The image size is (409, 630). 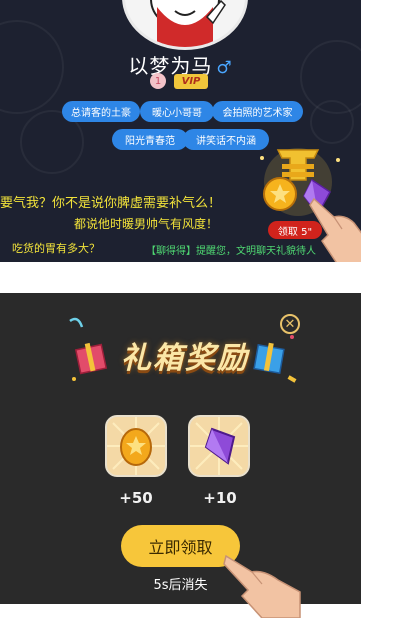 I want to click on chat-message: 吃货的胃有多大？, so click(x=56, y=248).